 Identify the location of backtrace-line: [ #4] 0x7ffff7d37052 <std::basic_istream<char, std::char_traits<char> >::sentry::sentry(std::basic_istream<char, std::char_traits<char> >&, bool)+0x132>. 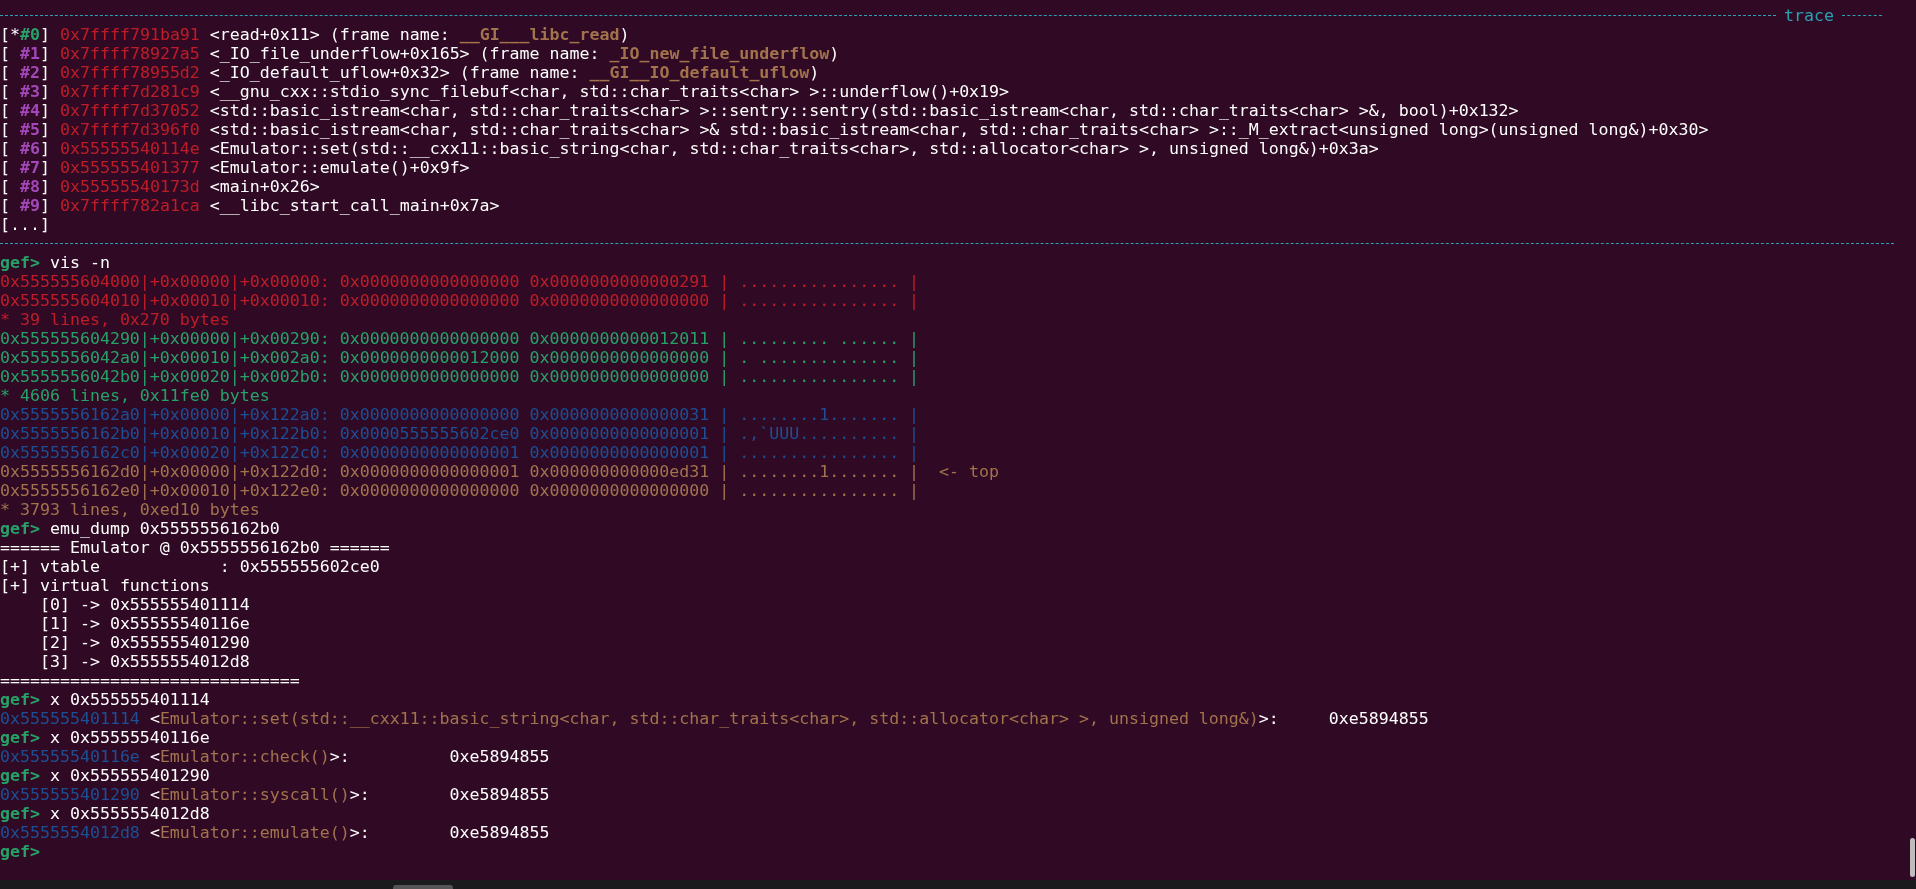
(759, 110).